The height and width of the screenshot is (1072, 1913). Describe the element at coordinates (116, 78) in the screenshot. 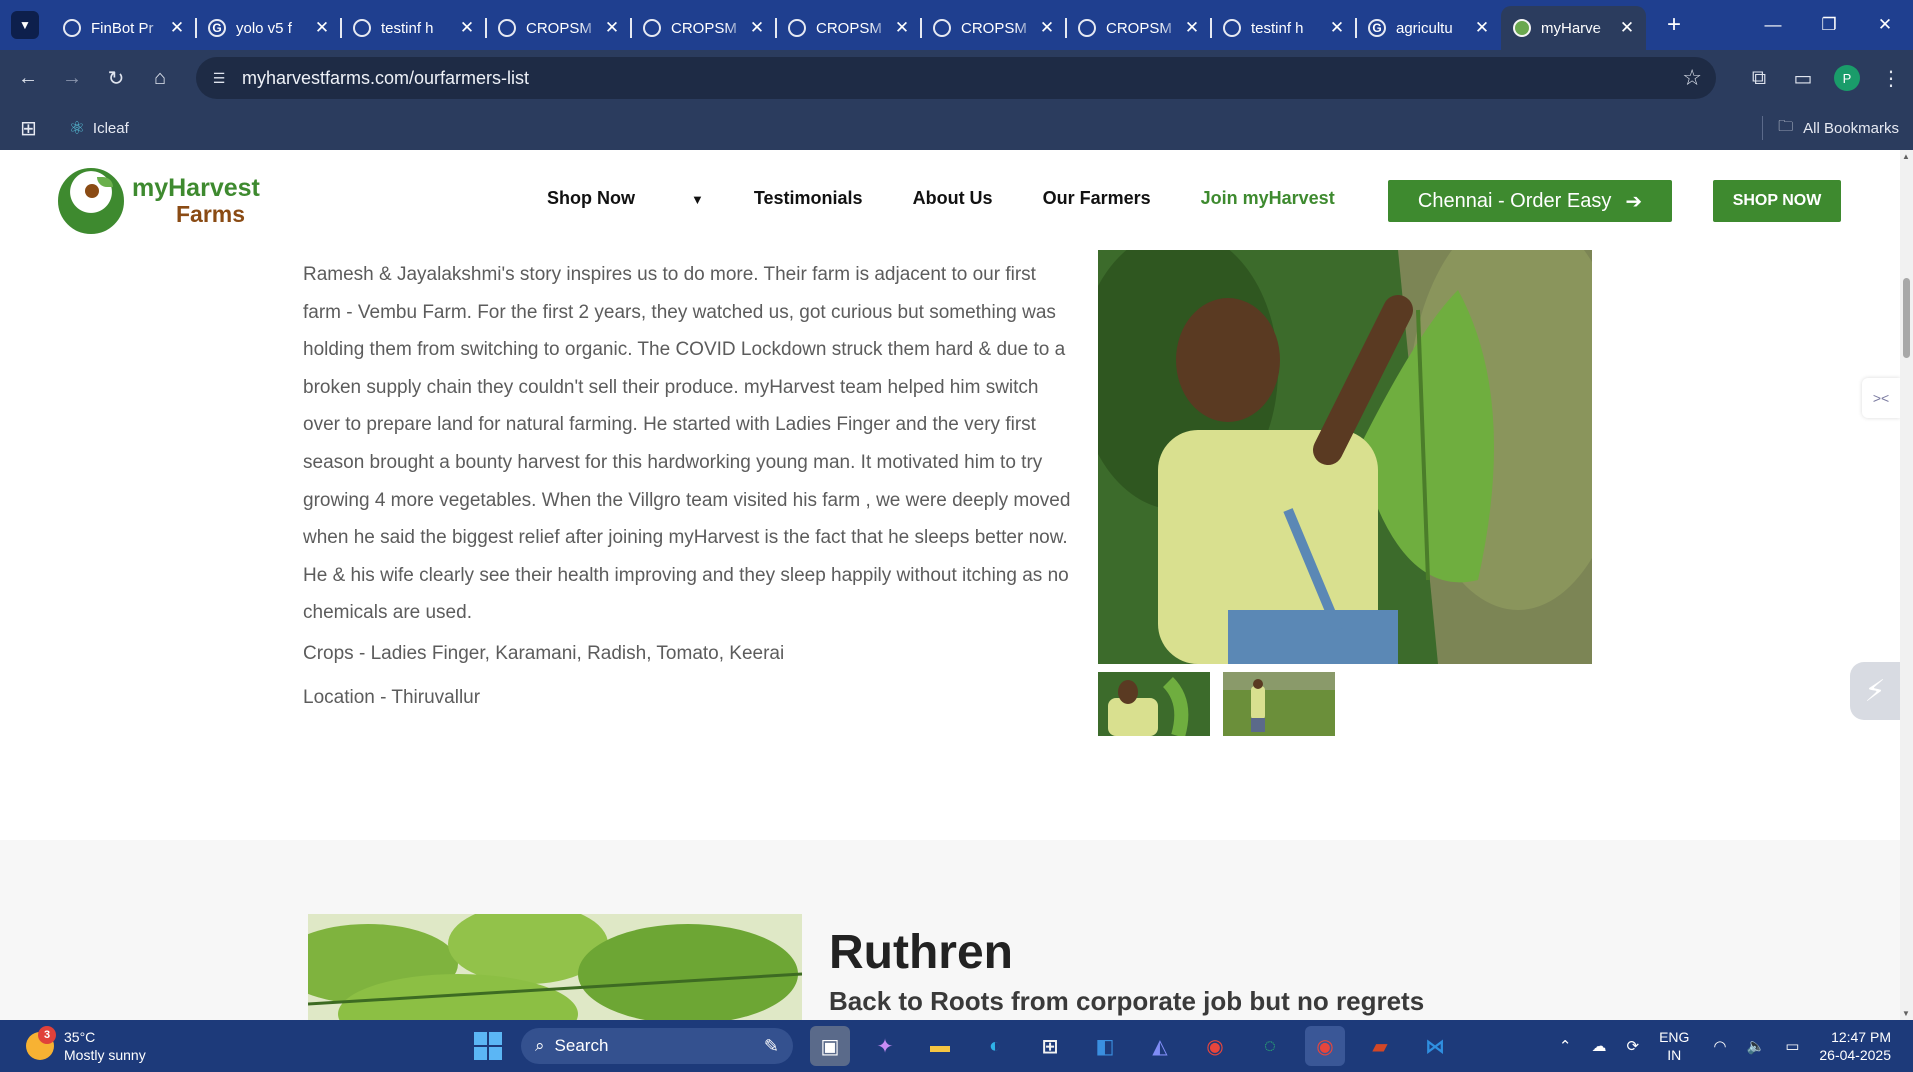

I see `reload-icon: ↻` at that location.